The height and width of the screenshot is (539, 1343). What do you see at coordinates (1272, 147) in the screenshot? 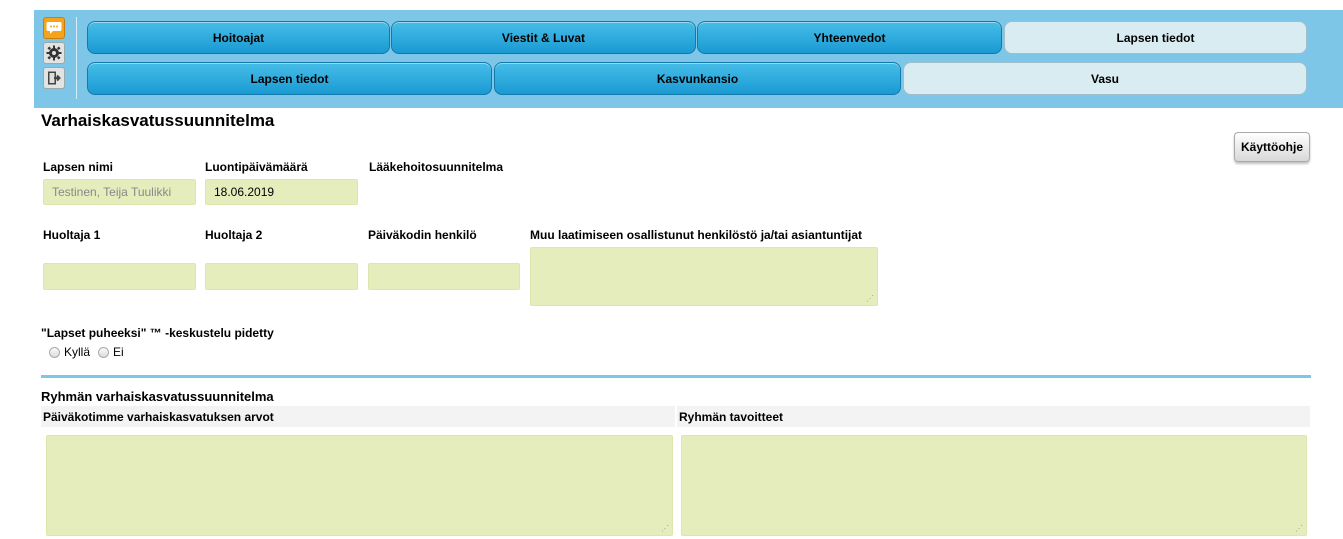
I see `help-button: Käyttöohje` at bounding box center [1272, 147].